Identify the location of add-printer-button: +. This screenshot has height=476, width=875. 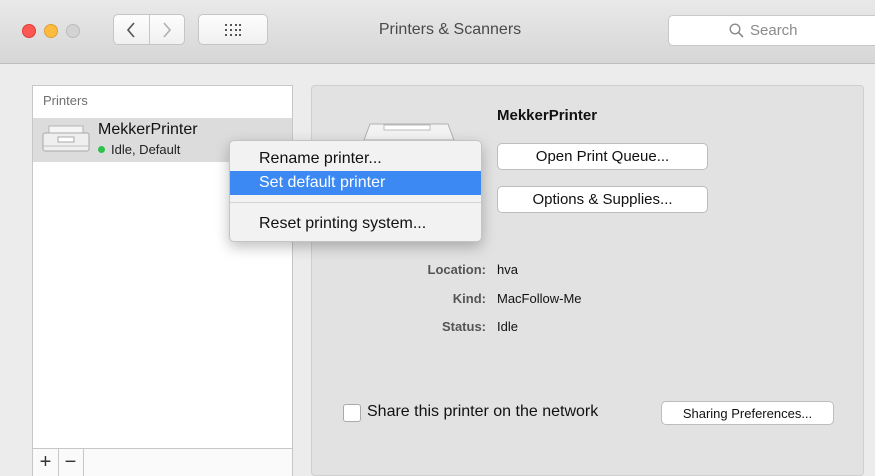
(46, 462).